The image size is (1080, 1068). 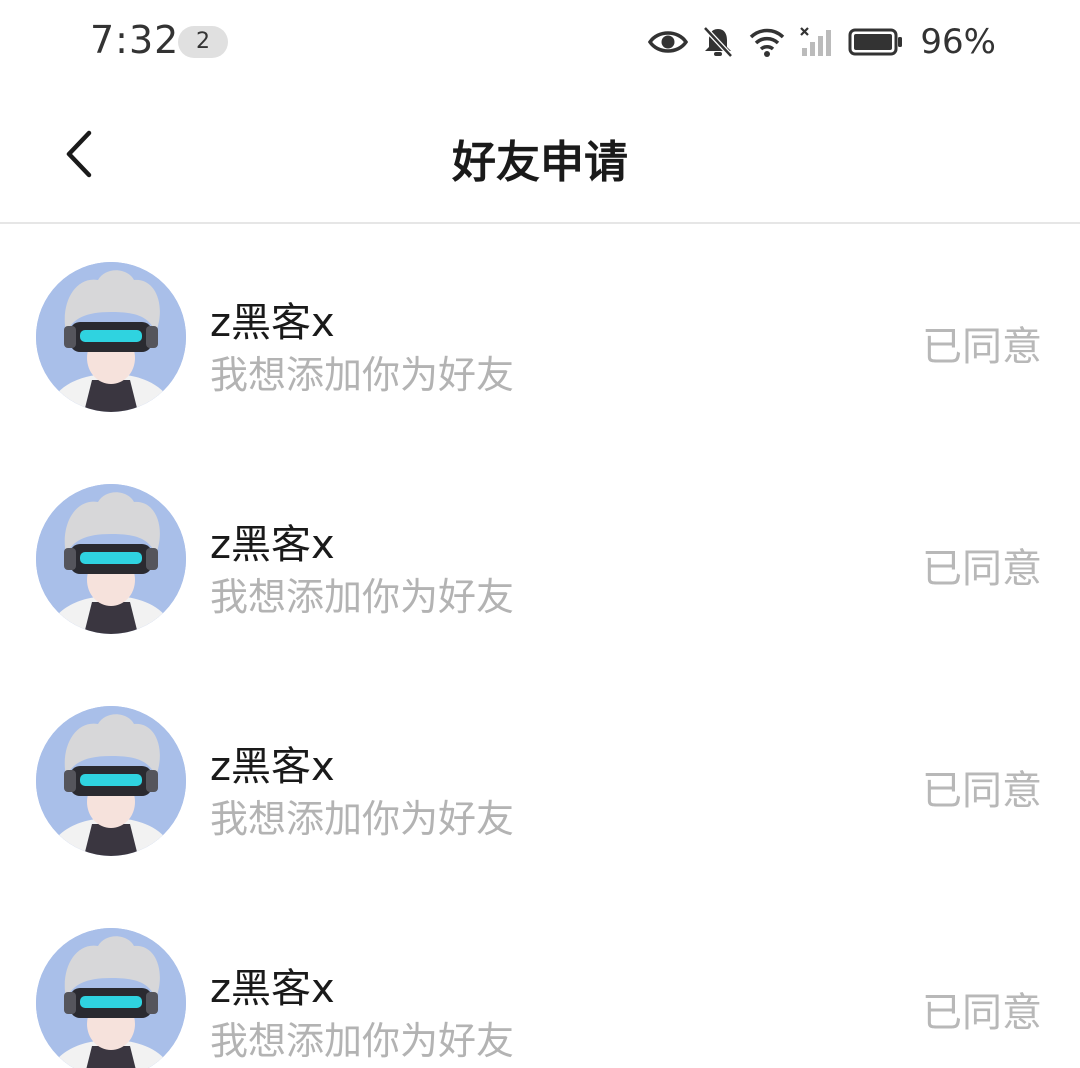 I want to click on status-time: 7:32, so click(x=135, y=40).